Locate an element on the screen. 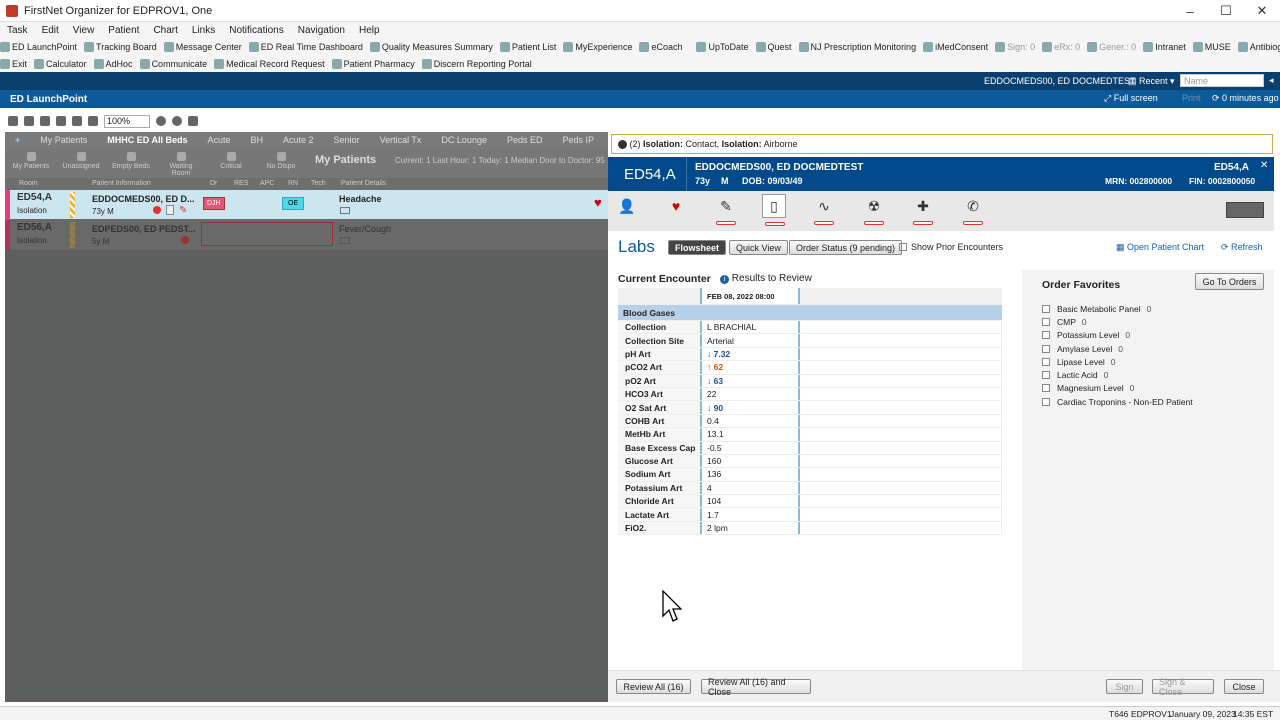 The image size is (1280, 720). table-row: Sodium Art 136 is located at coordinates (810, 475).